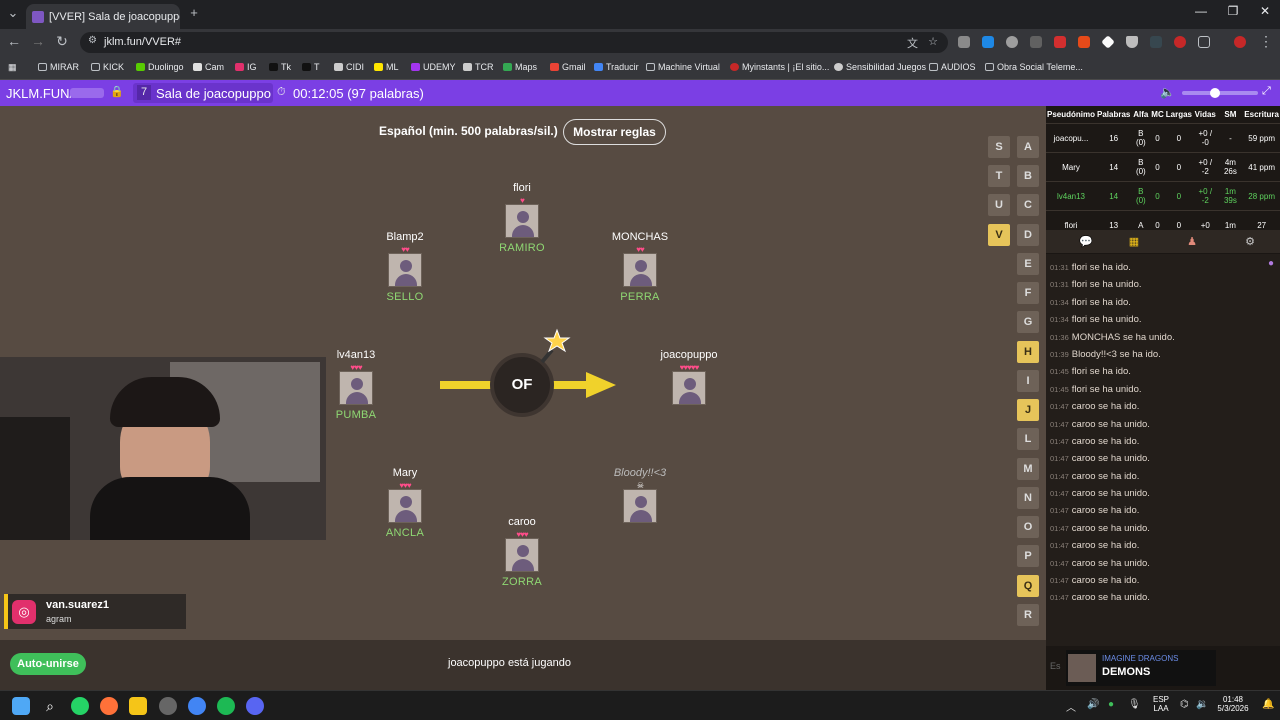 The height and width of the screenshot is (720, 1280). I want to click on bookmark-item: Traducir, so click(616, 67).